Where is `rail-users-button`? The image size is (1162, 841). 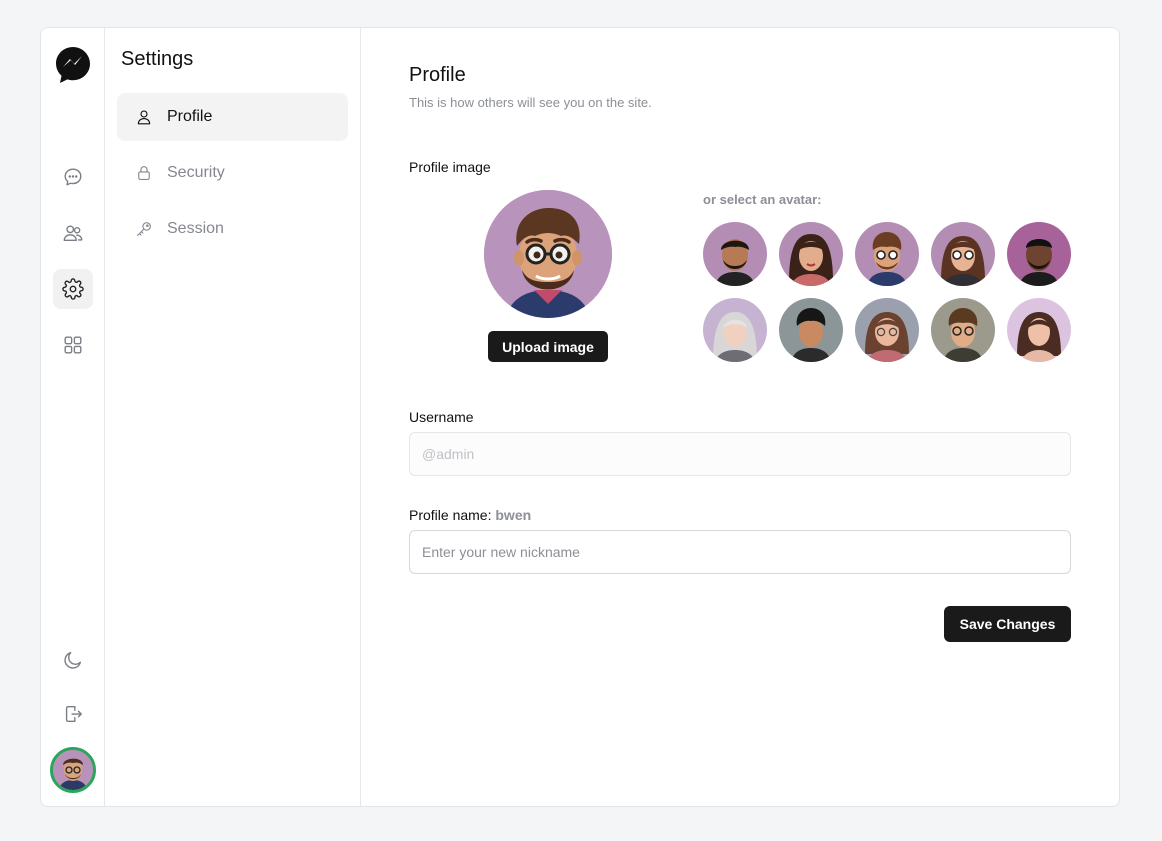 rail-users-button is located at coordinates (73, 233).